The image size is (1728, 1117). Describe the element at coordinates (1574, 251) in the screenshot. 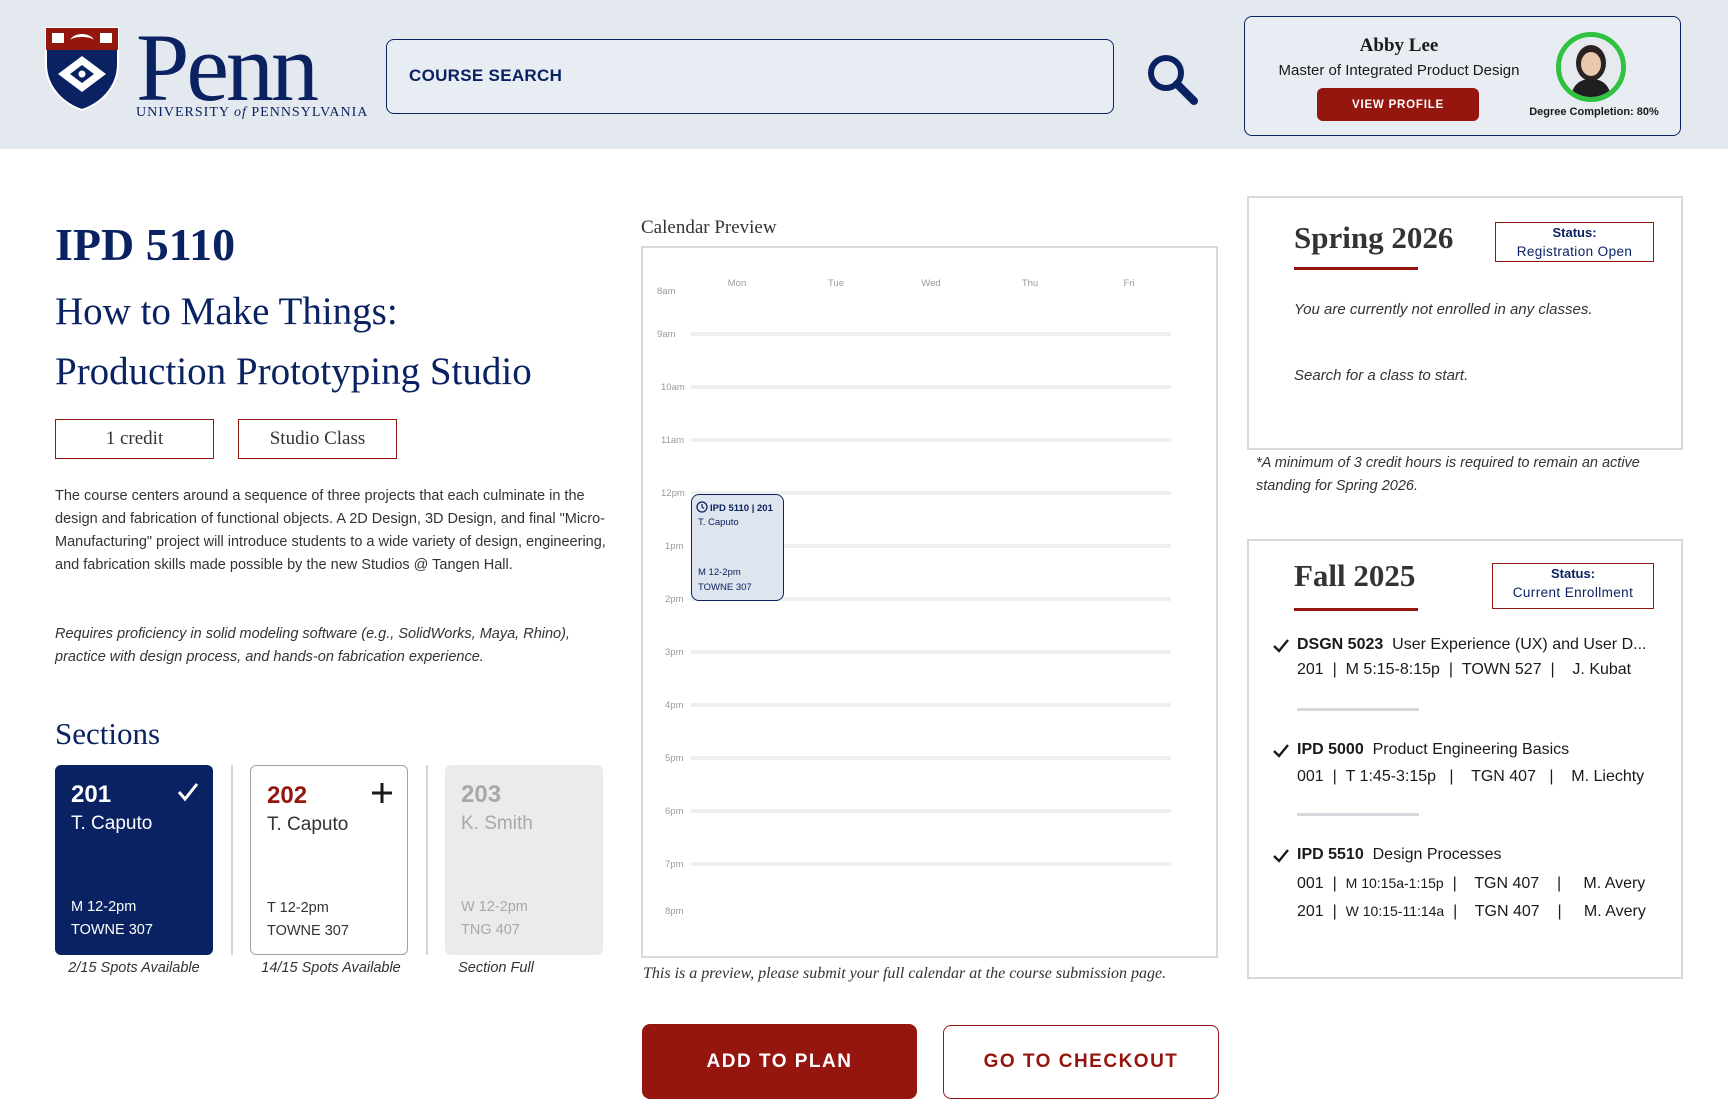

I see `status-value: Registration Open` at that location.